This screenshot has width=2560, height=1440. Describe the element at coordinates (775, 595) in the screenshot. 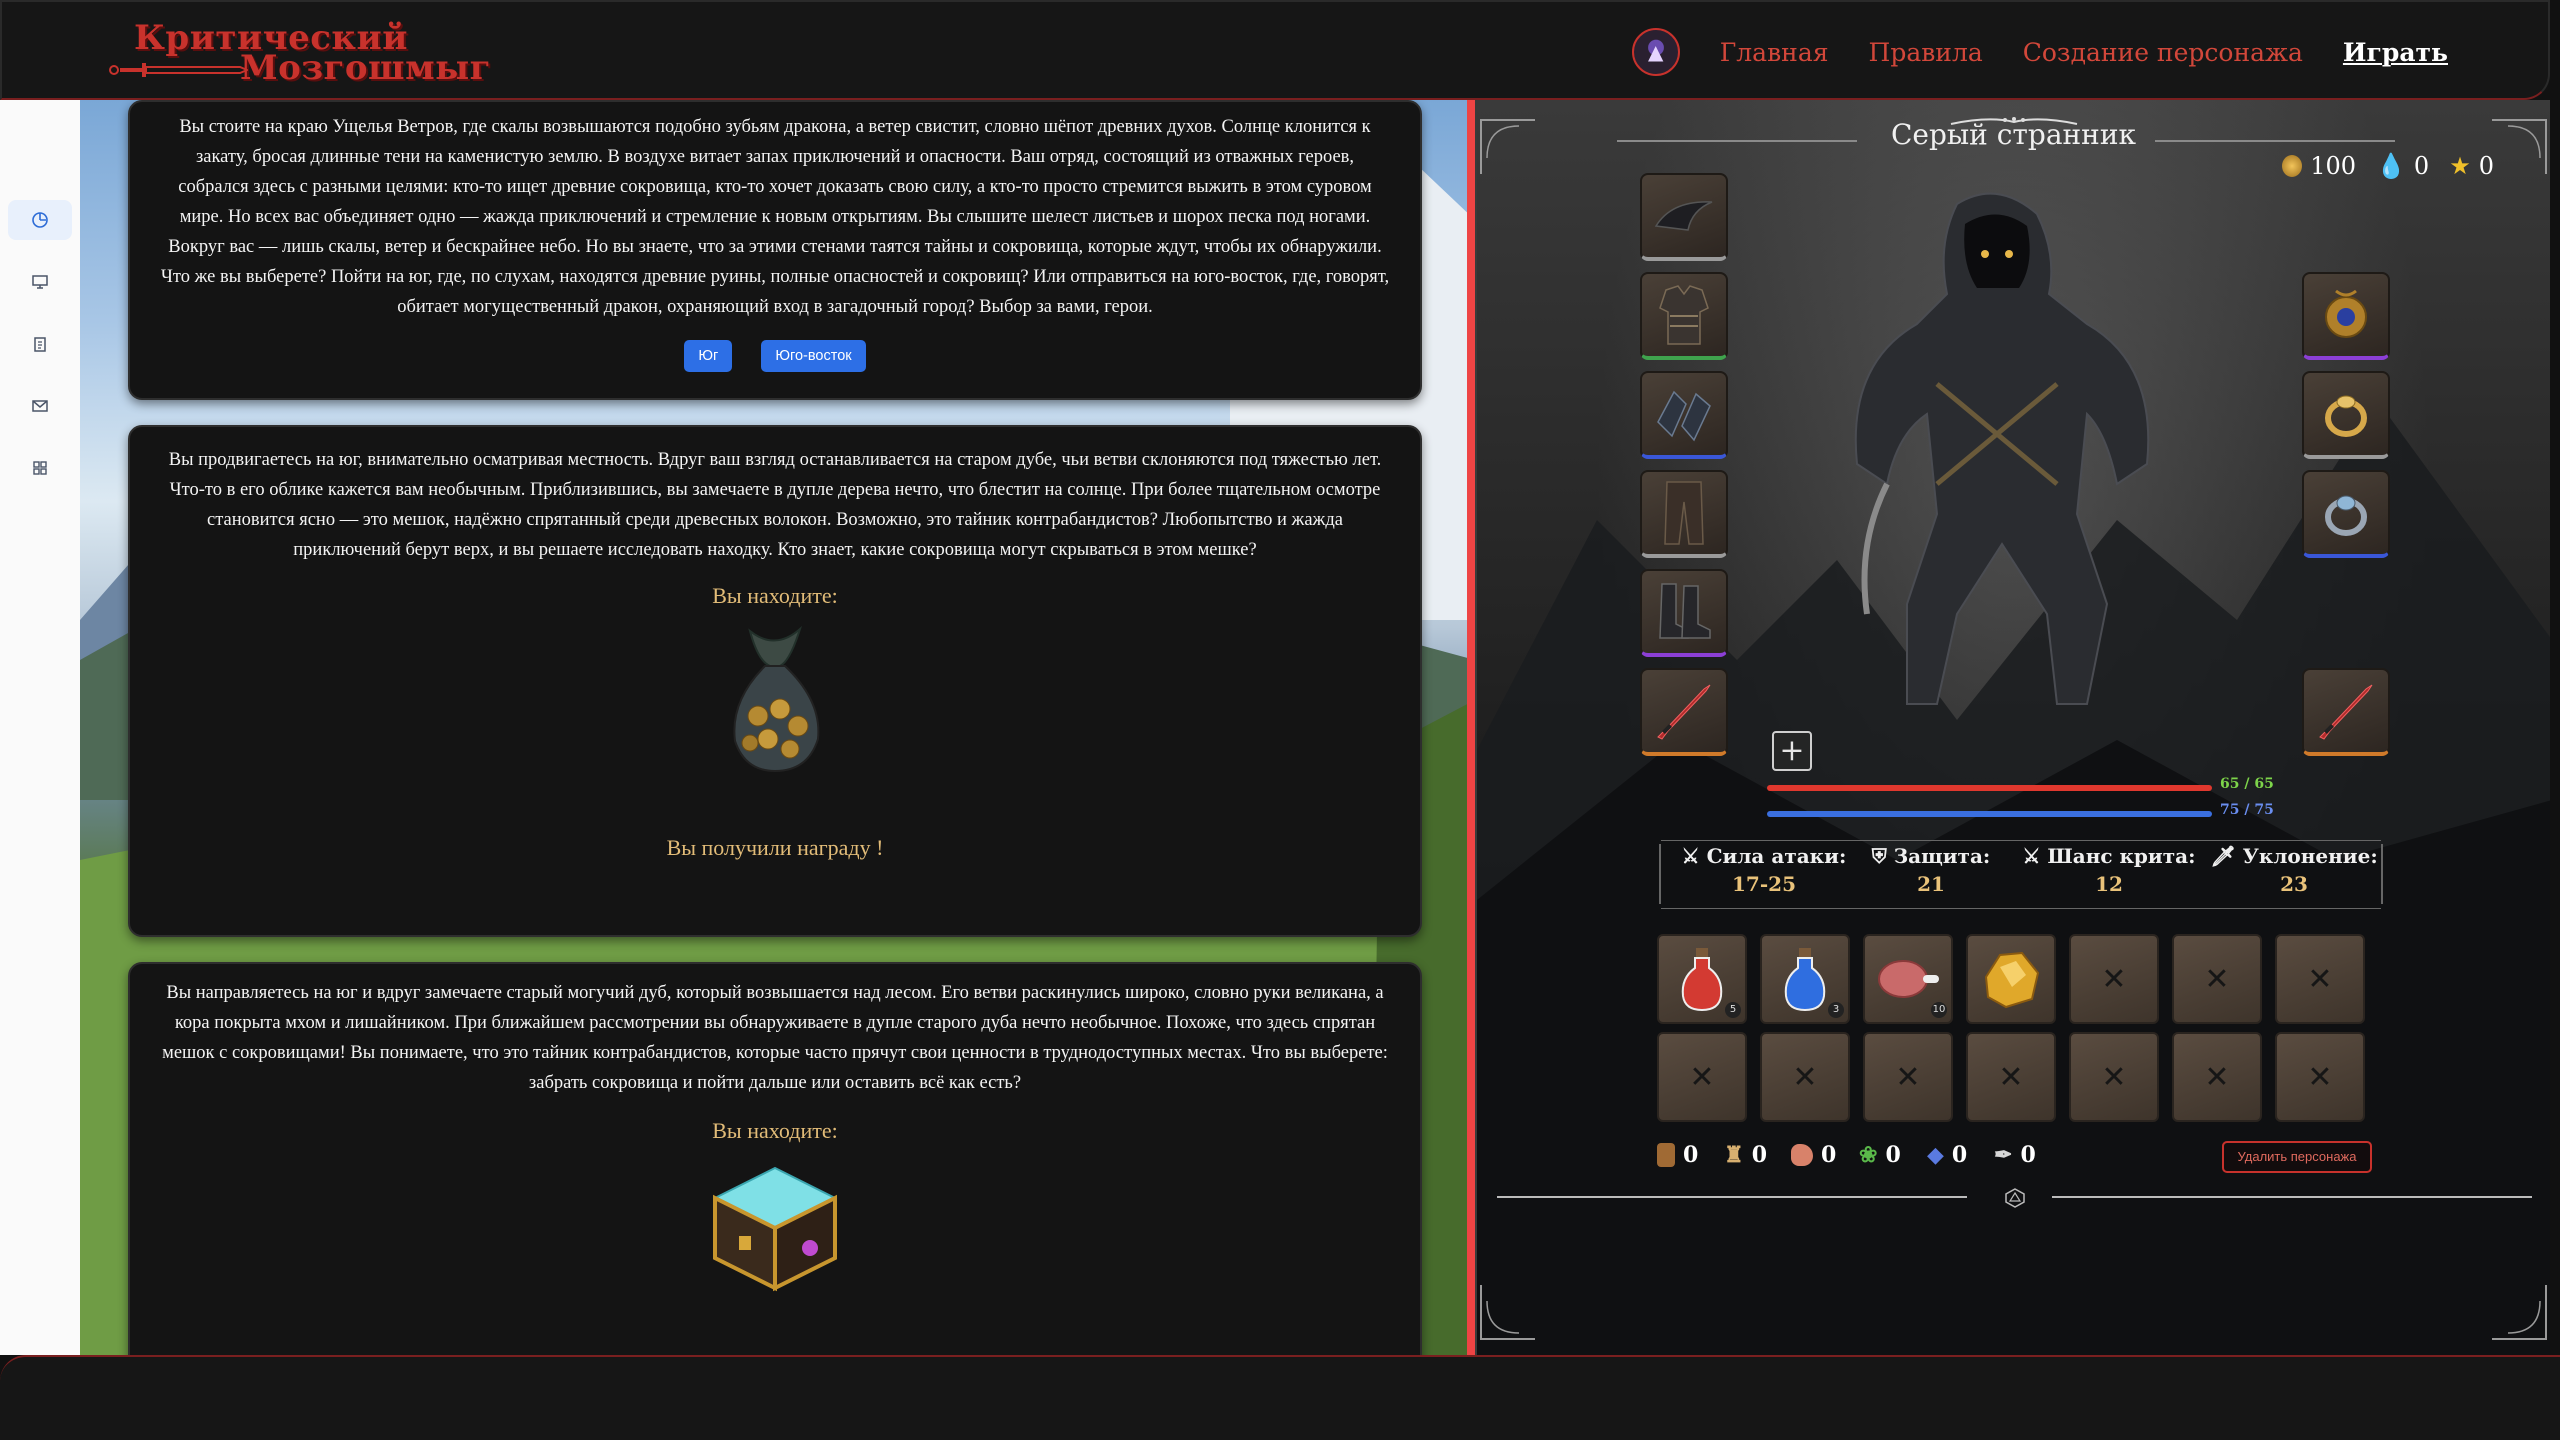

I see `found-label: Вы находите:` at that location.